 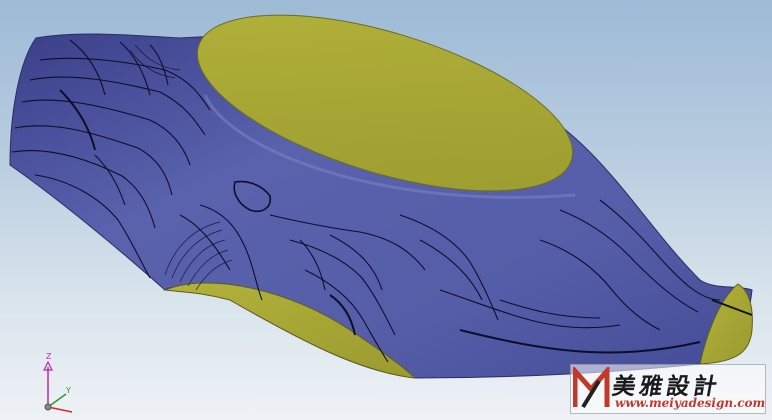 I want to click on axis-z-label: Z, so click(x=49, y=356).